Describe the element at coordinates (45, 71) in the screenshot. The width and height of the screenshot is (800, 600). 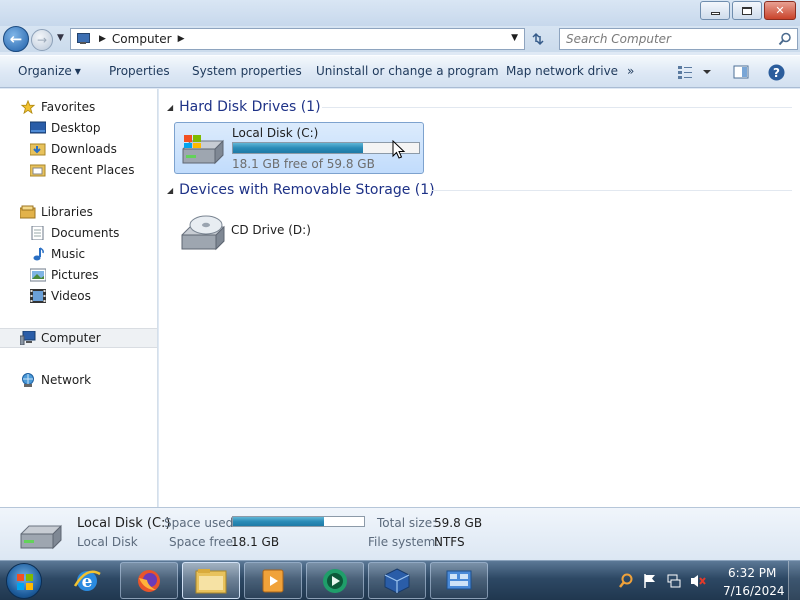
I see `organize-label: Organize` at that location.